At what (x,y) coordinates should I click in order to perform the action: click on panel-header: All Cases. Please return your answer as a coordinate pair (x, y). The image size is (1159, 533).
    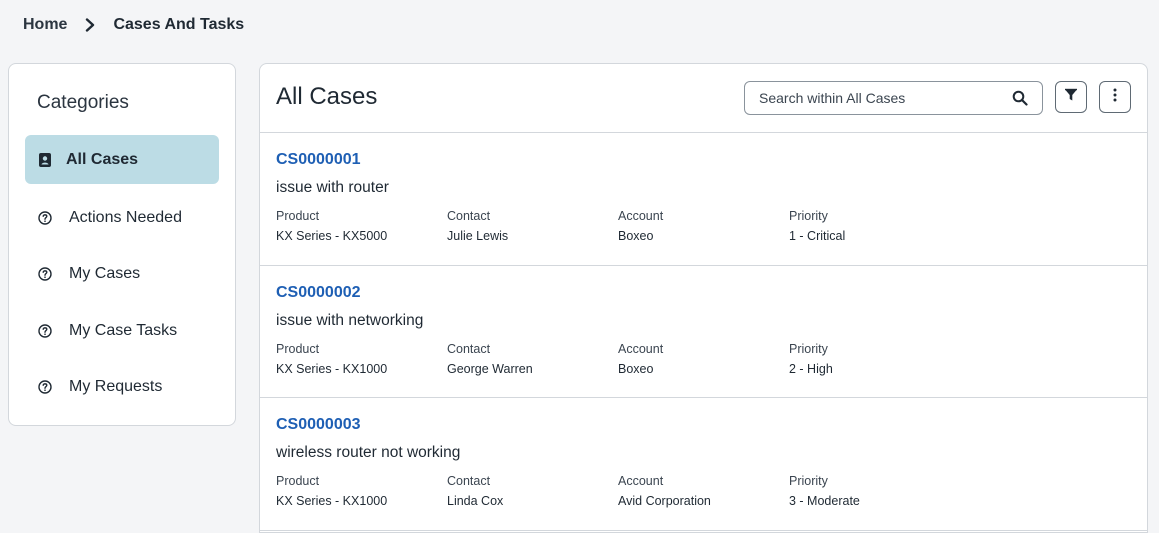
    Looking at the image, I should click on (703, 98).